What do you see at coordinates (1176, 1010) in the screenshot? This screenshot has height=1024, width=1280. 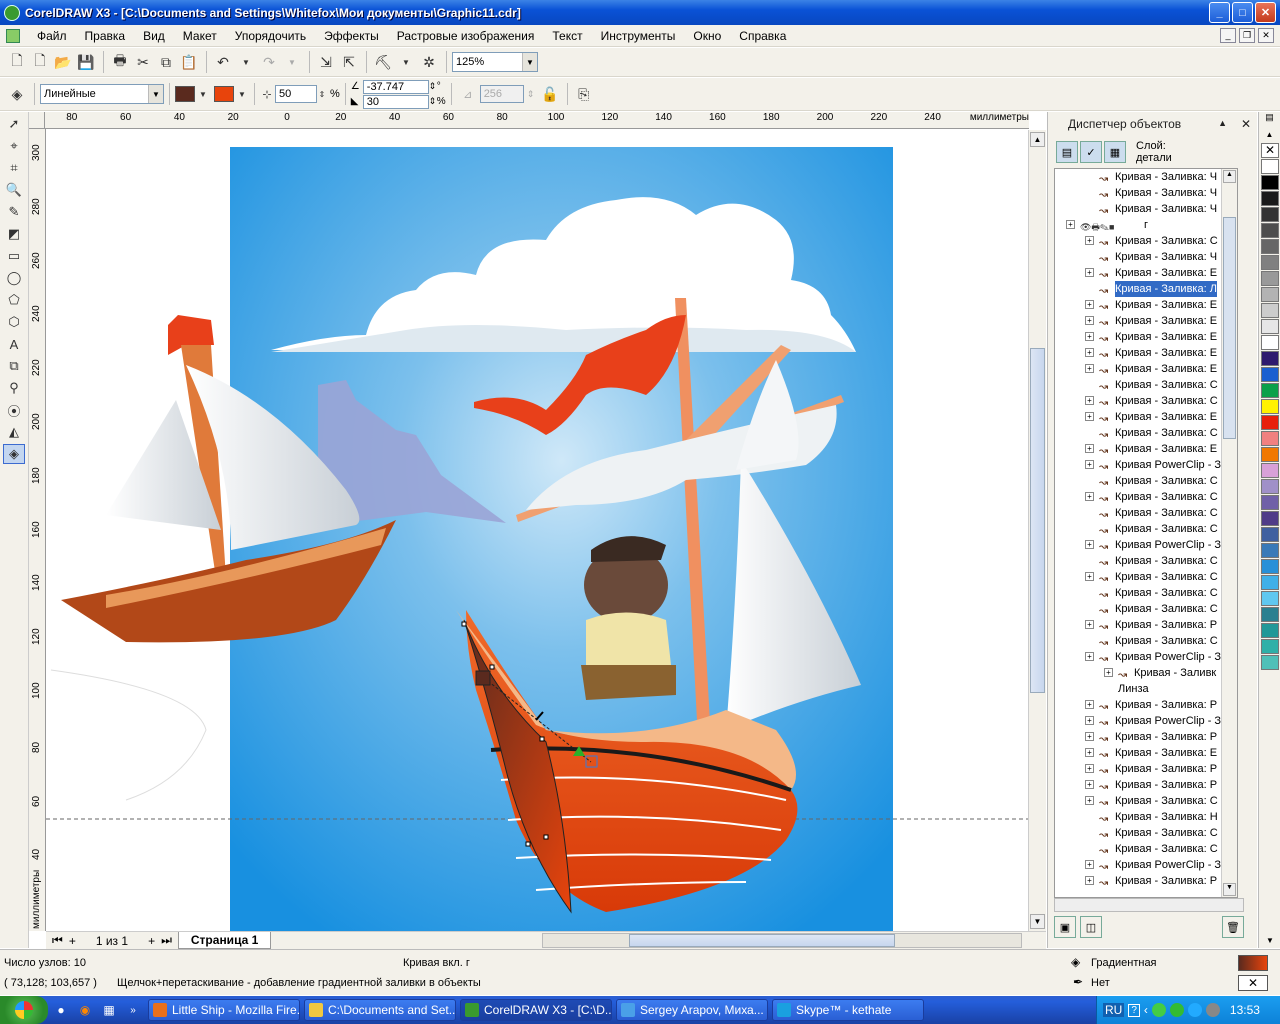 I see `icq-tray-icon` at bounding box center [1176, 1010].